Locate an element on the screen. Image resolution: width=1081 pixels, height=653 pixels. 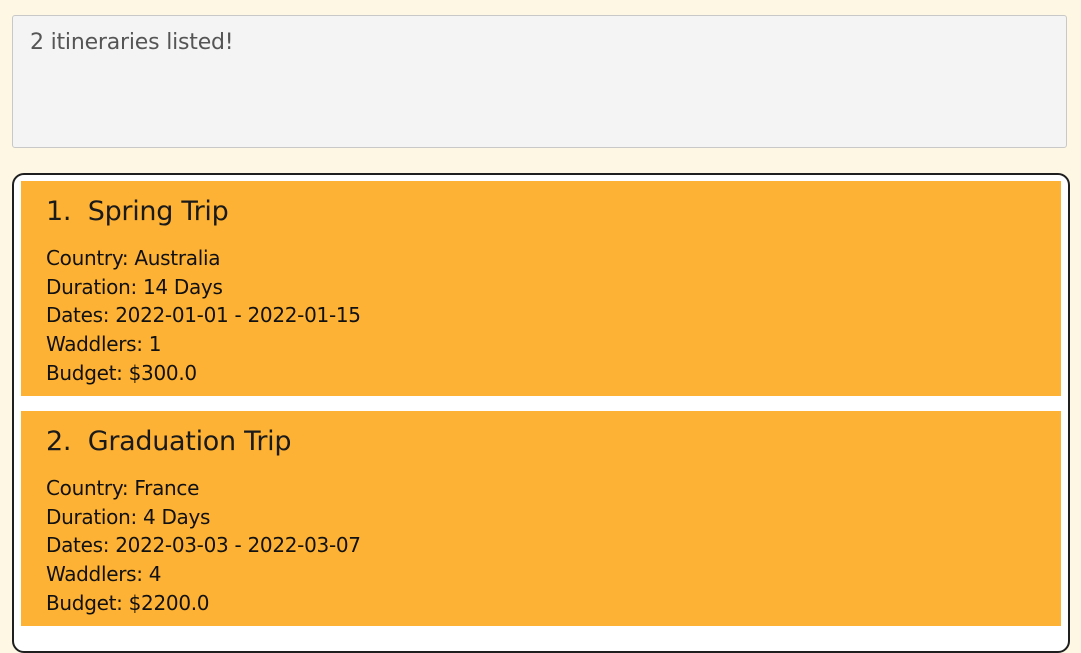
itinerary-budget: Budget: $300.0 is located at coordinates (121, 373).